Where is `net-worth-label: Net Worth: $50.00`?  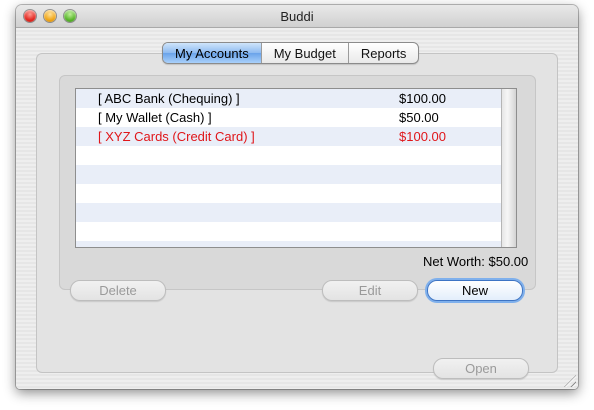
net-worth-label: Net Worth: $50.00 is located at coordinates (476, 261).